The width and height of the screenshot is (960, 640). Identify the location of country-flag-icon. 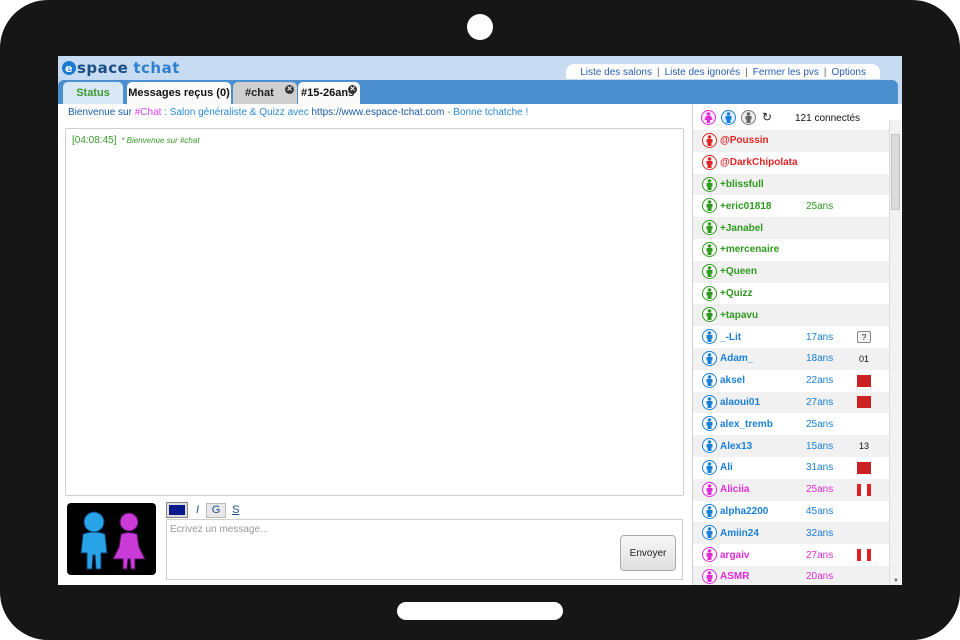
(864, 467).